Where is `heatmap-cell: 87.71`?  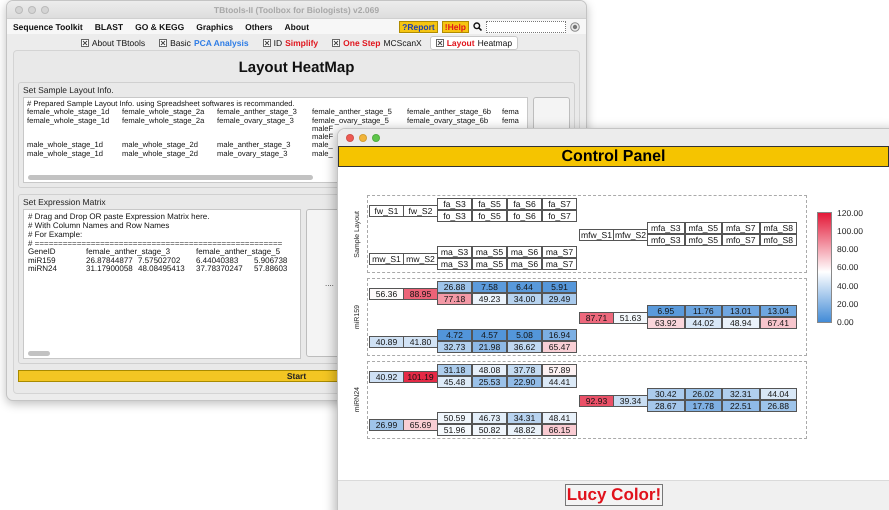
heatmap-cell: 87.71 is located at coordinates (596, 318).